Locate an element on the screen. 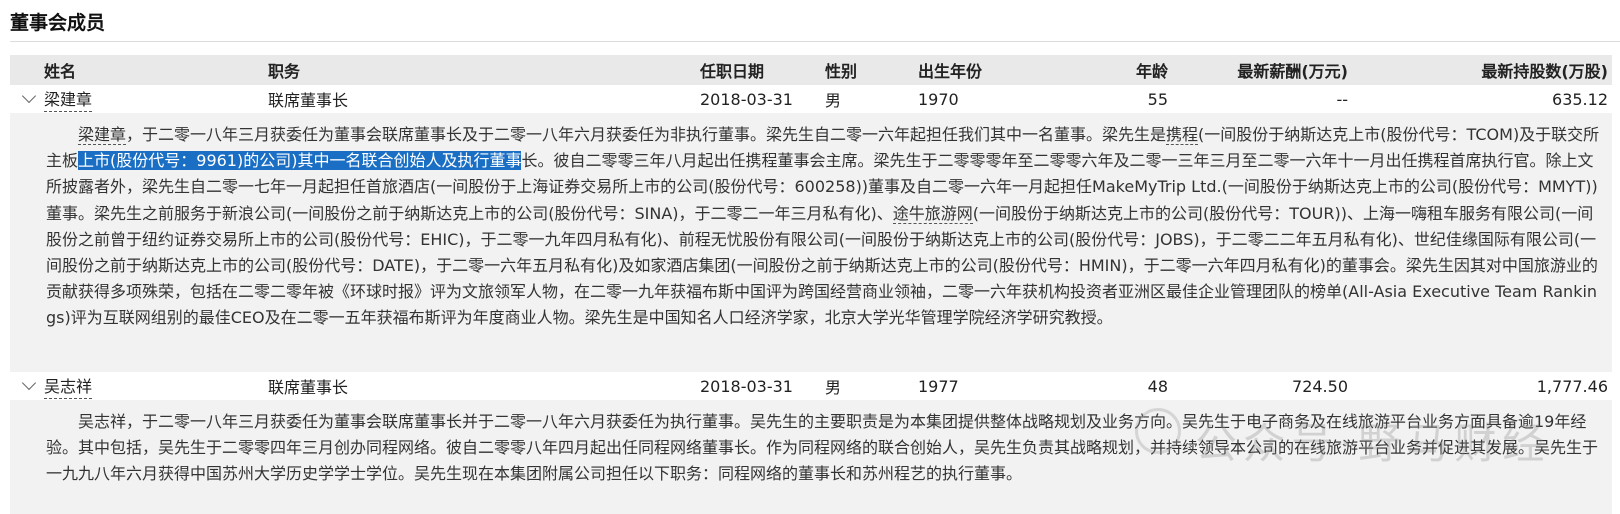 The width and height of the screenshot is (1620, 514). member-age: 55 is located at coordinates (1157, 99).